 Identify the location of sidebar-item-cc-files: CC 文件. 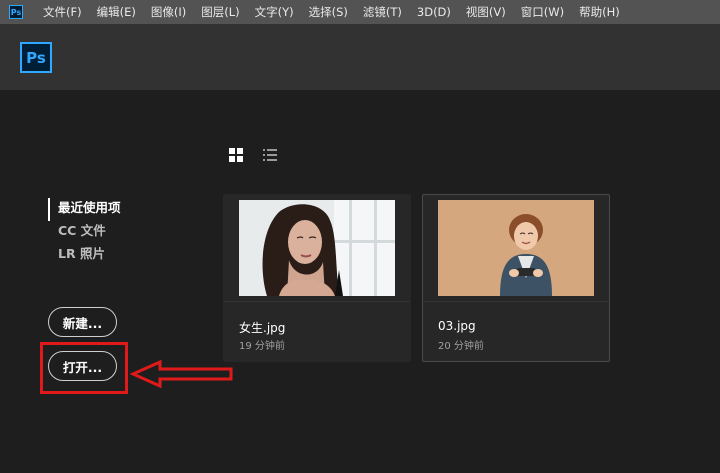
(84, 232).